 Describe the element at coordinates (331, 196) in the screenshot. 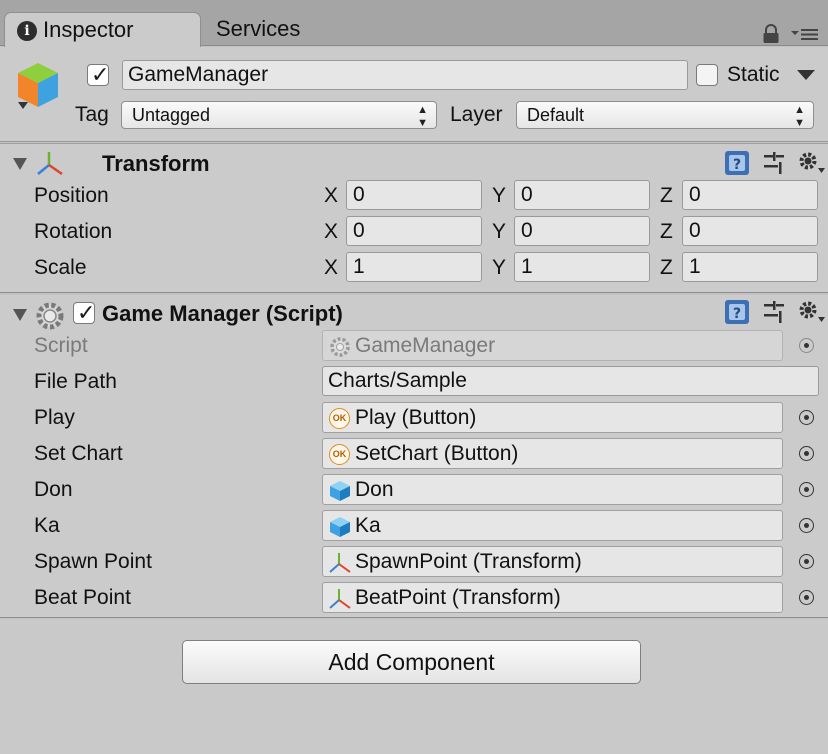

I see `position-x-label: X` at that location.